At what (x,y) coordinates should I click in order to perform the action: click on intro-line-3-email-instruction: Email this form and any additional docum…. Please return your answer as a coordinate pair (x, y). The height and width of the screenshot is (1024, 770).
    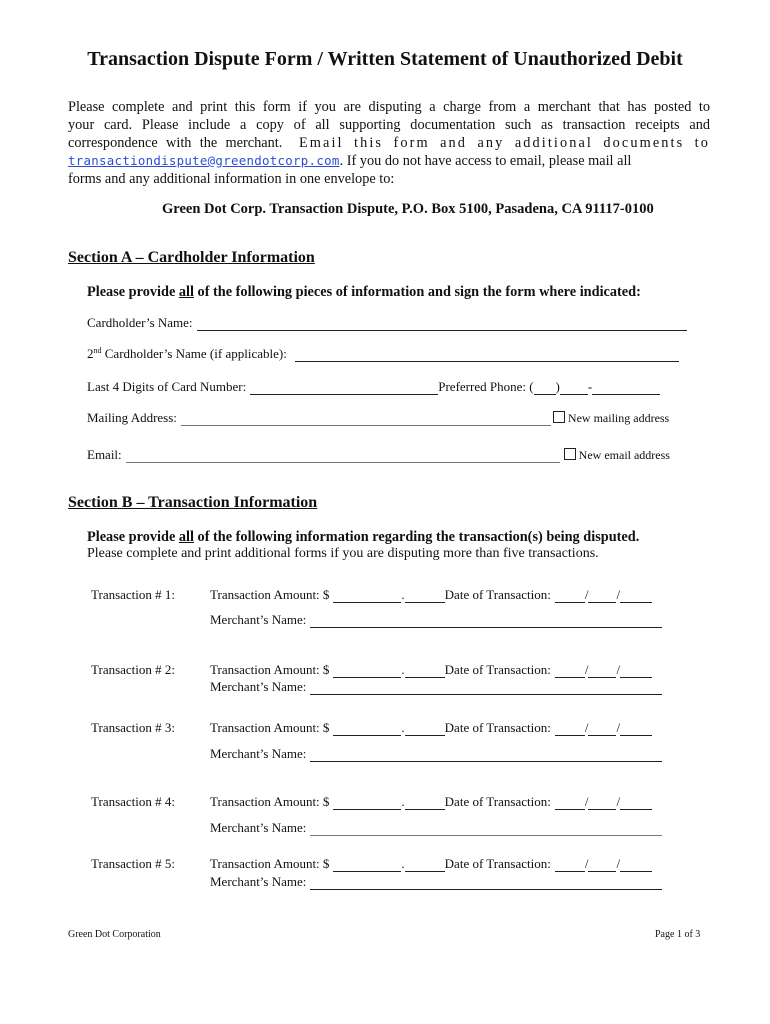
    Looking at the image, I should click on (504, 143).